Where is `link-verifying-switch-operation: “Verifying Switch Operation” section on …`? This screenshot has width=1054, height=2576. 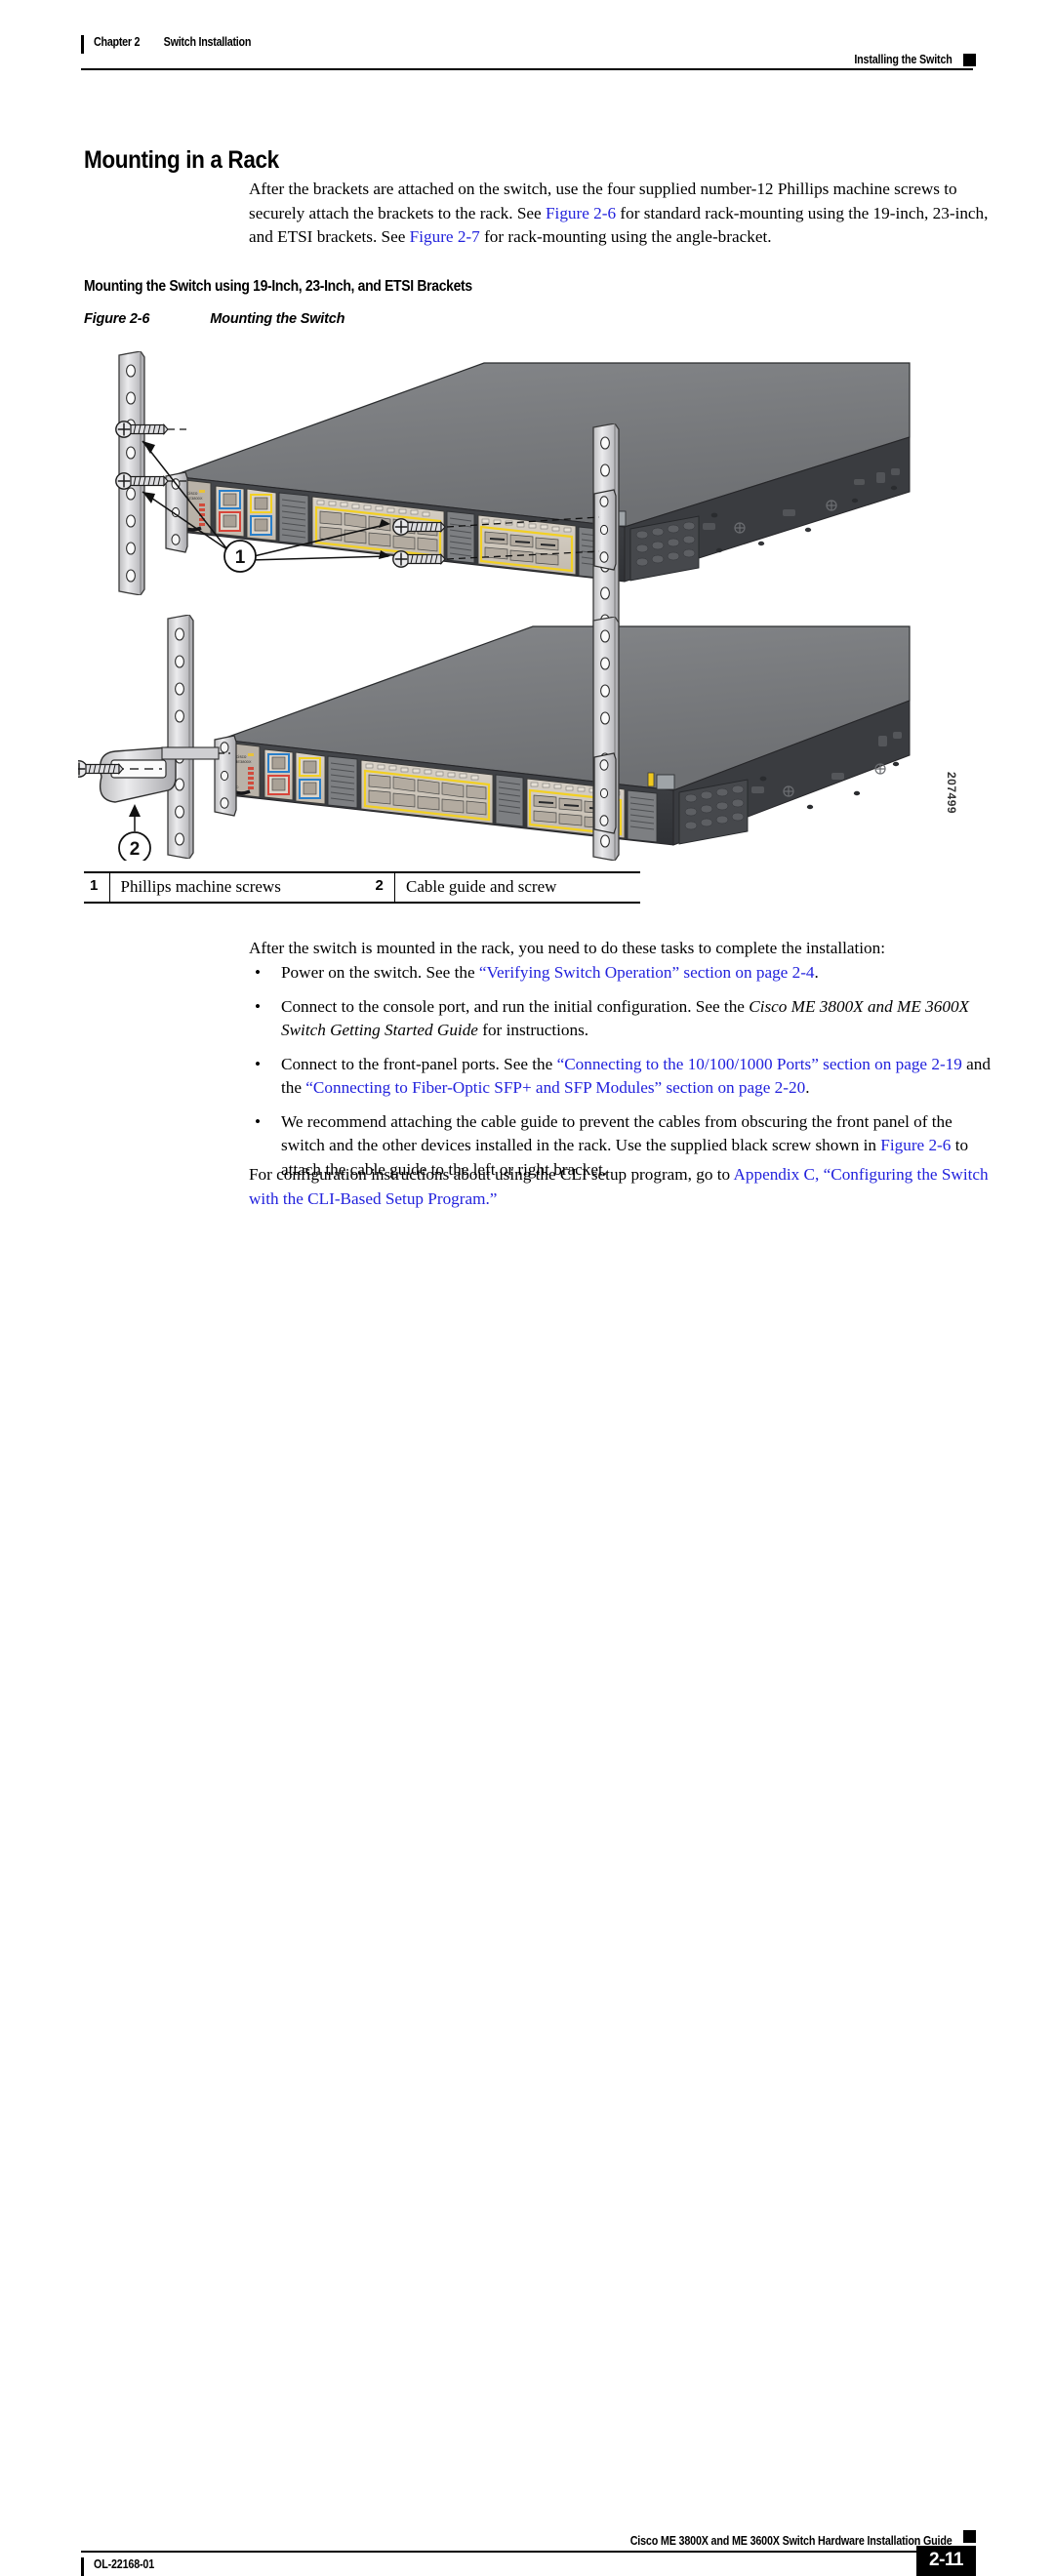 link-verifying-switch-operation: “Verifying Switch Operation” section on … is located at coordinates (647, 972).